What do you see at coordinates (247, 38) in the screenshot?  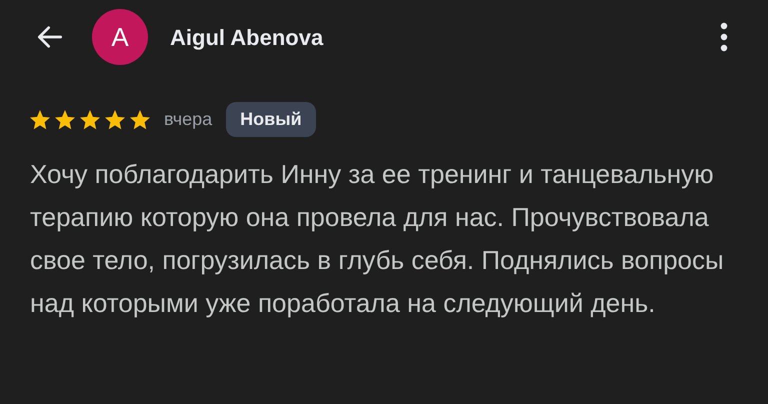 I see `reviewer-name: Aigul Abenova` at bounding box center [247, 38].